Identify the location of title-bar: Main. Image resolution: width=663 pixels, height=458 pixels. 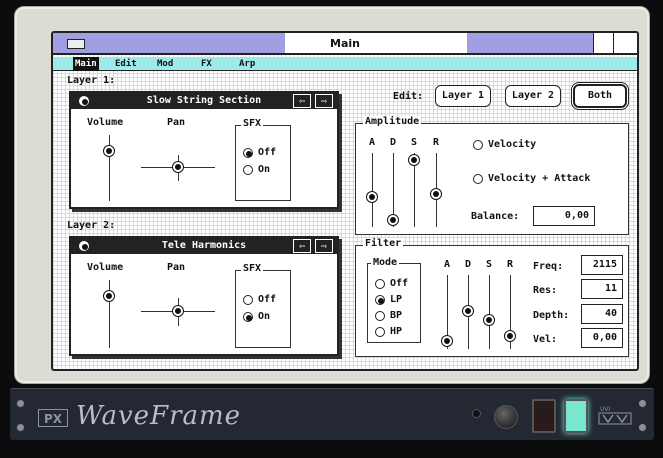
(345, 44).